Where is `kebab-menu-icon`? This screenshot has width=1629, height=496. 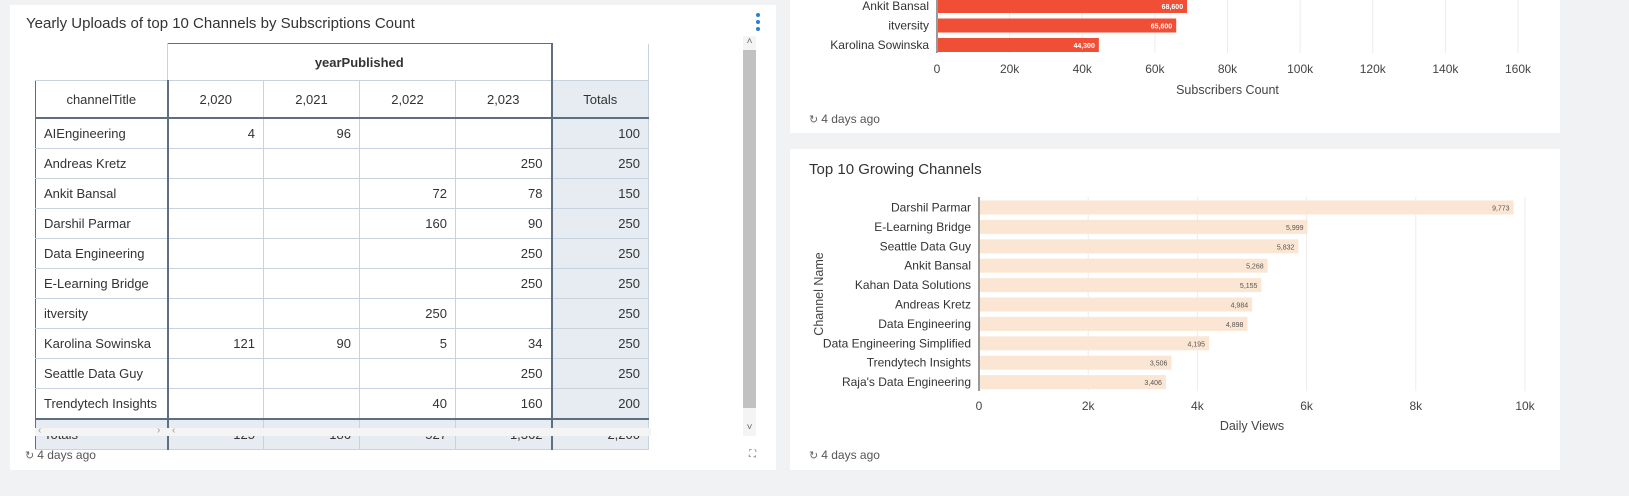
kebab-menu-icon is located at coordinates (759, 23).